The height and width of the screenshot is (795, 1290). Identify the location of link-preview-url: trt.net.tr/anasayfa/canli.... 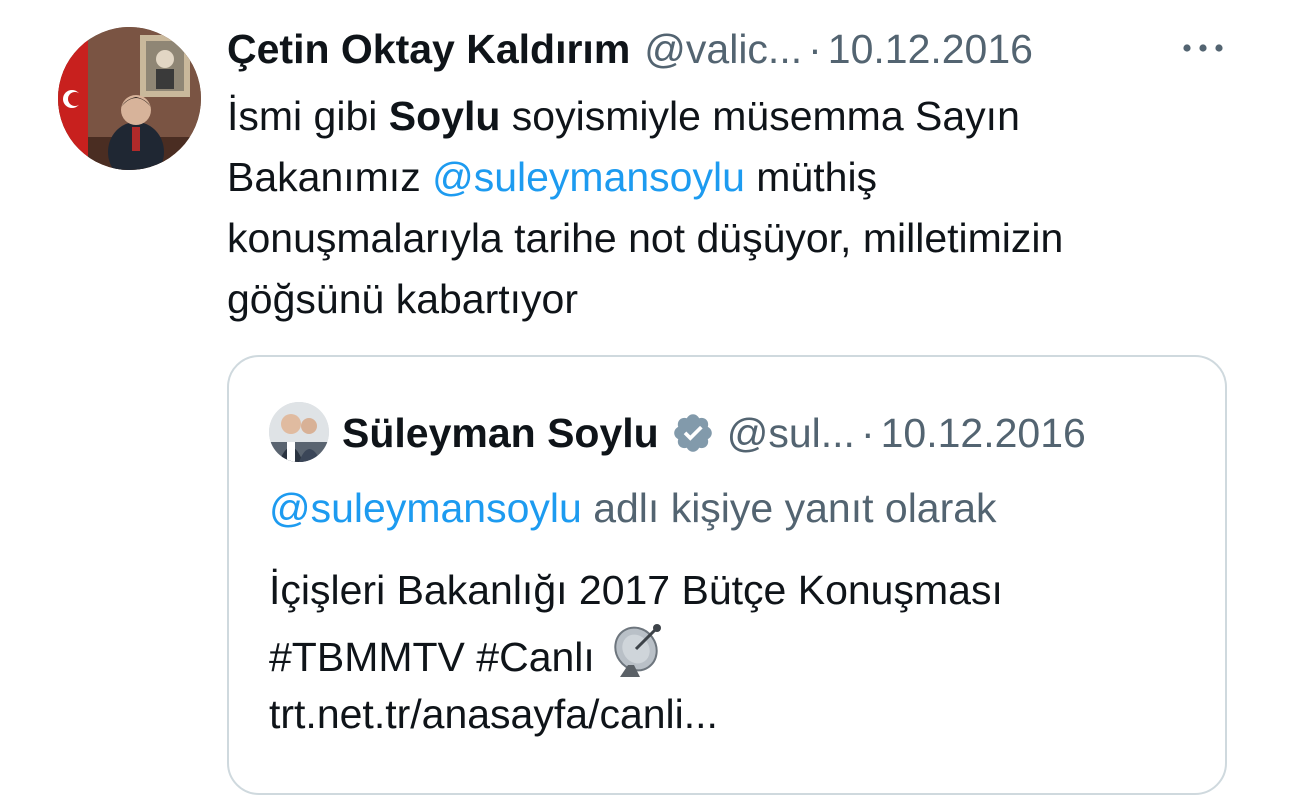
(739, 714).